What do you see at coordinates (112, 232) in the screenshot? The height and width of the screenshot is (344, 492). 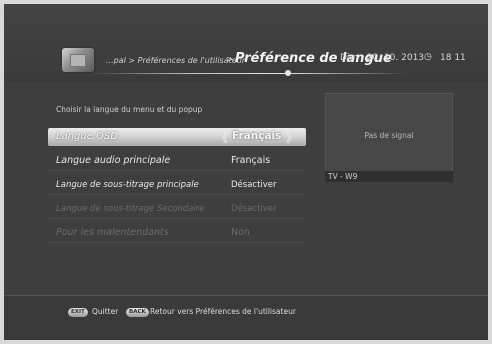 I see `menu-row-label: Pour les malentendants` at bounding box center [112, 232].